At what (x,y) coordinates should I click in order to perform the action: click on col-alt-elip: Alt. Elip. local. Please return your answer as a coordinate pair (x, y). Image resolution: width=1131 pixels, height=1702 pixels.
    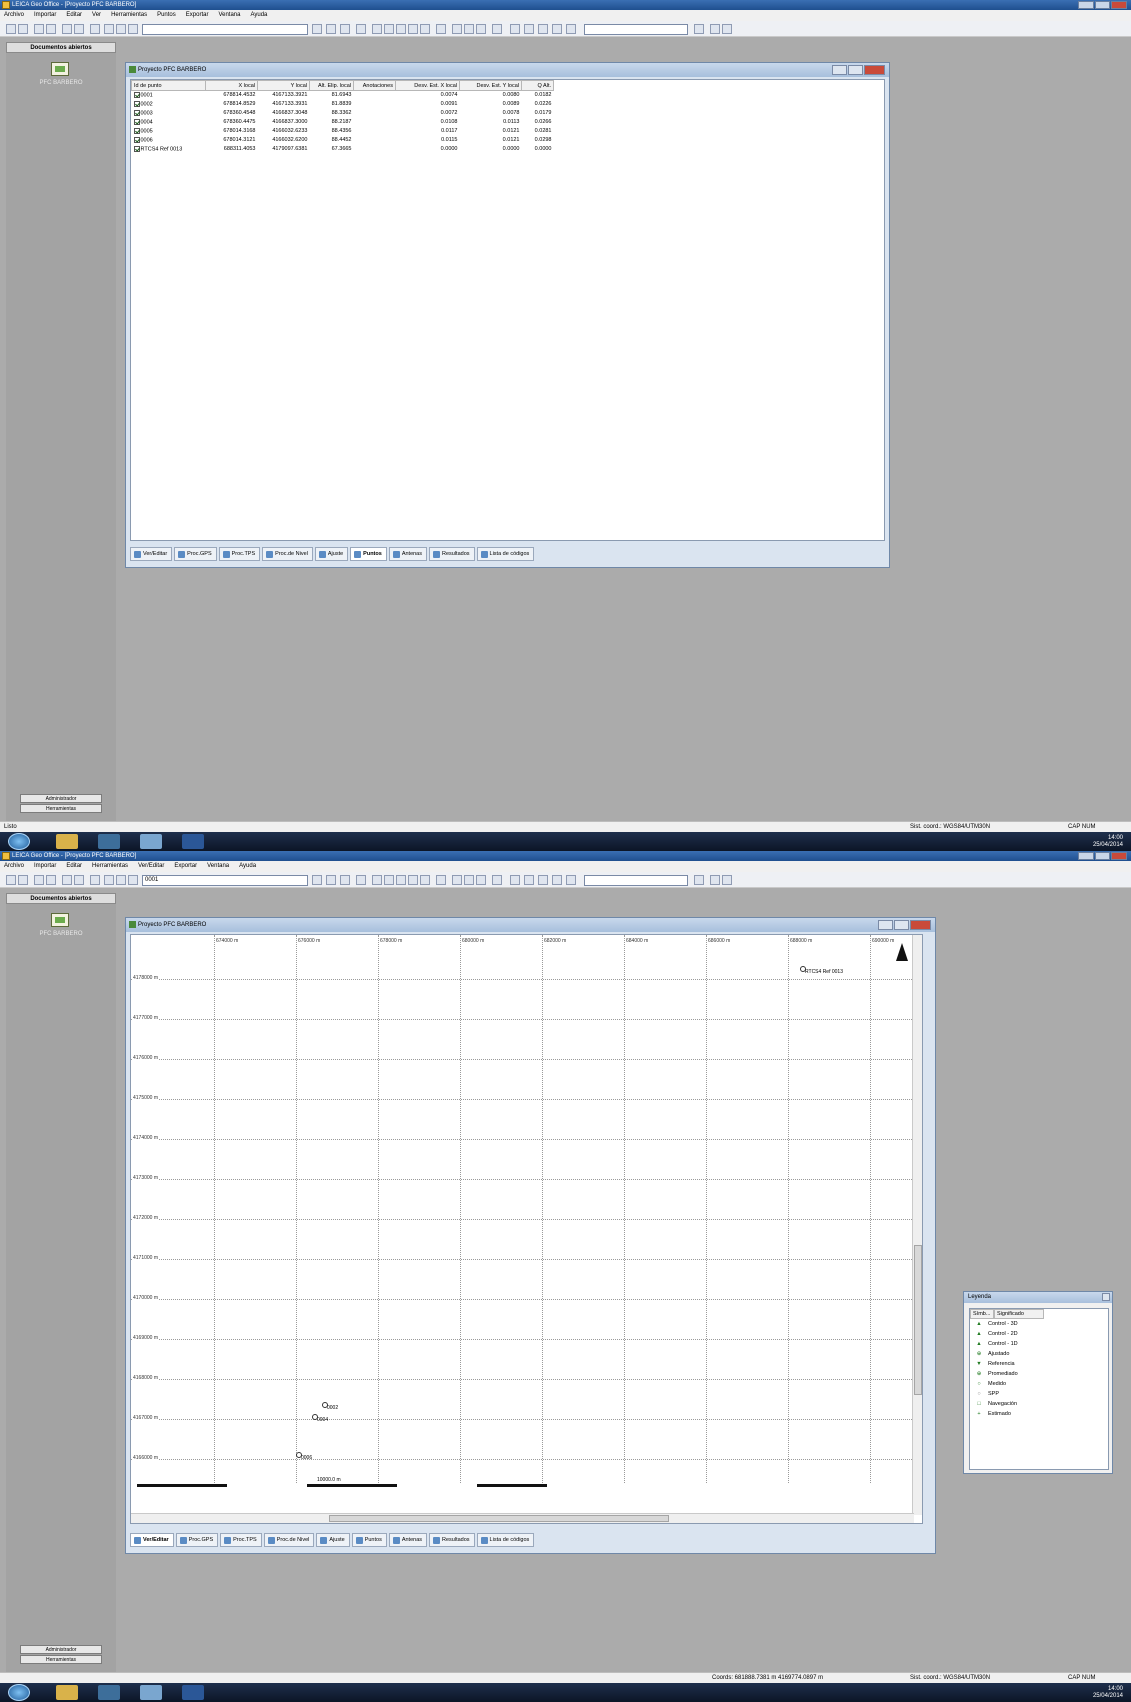
    Looking at the image, I should click on (331, 85).